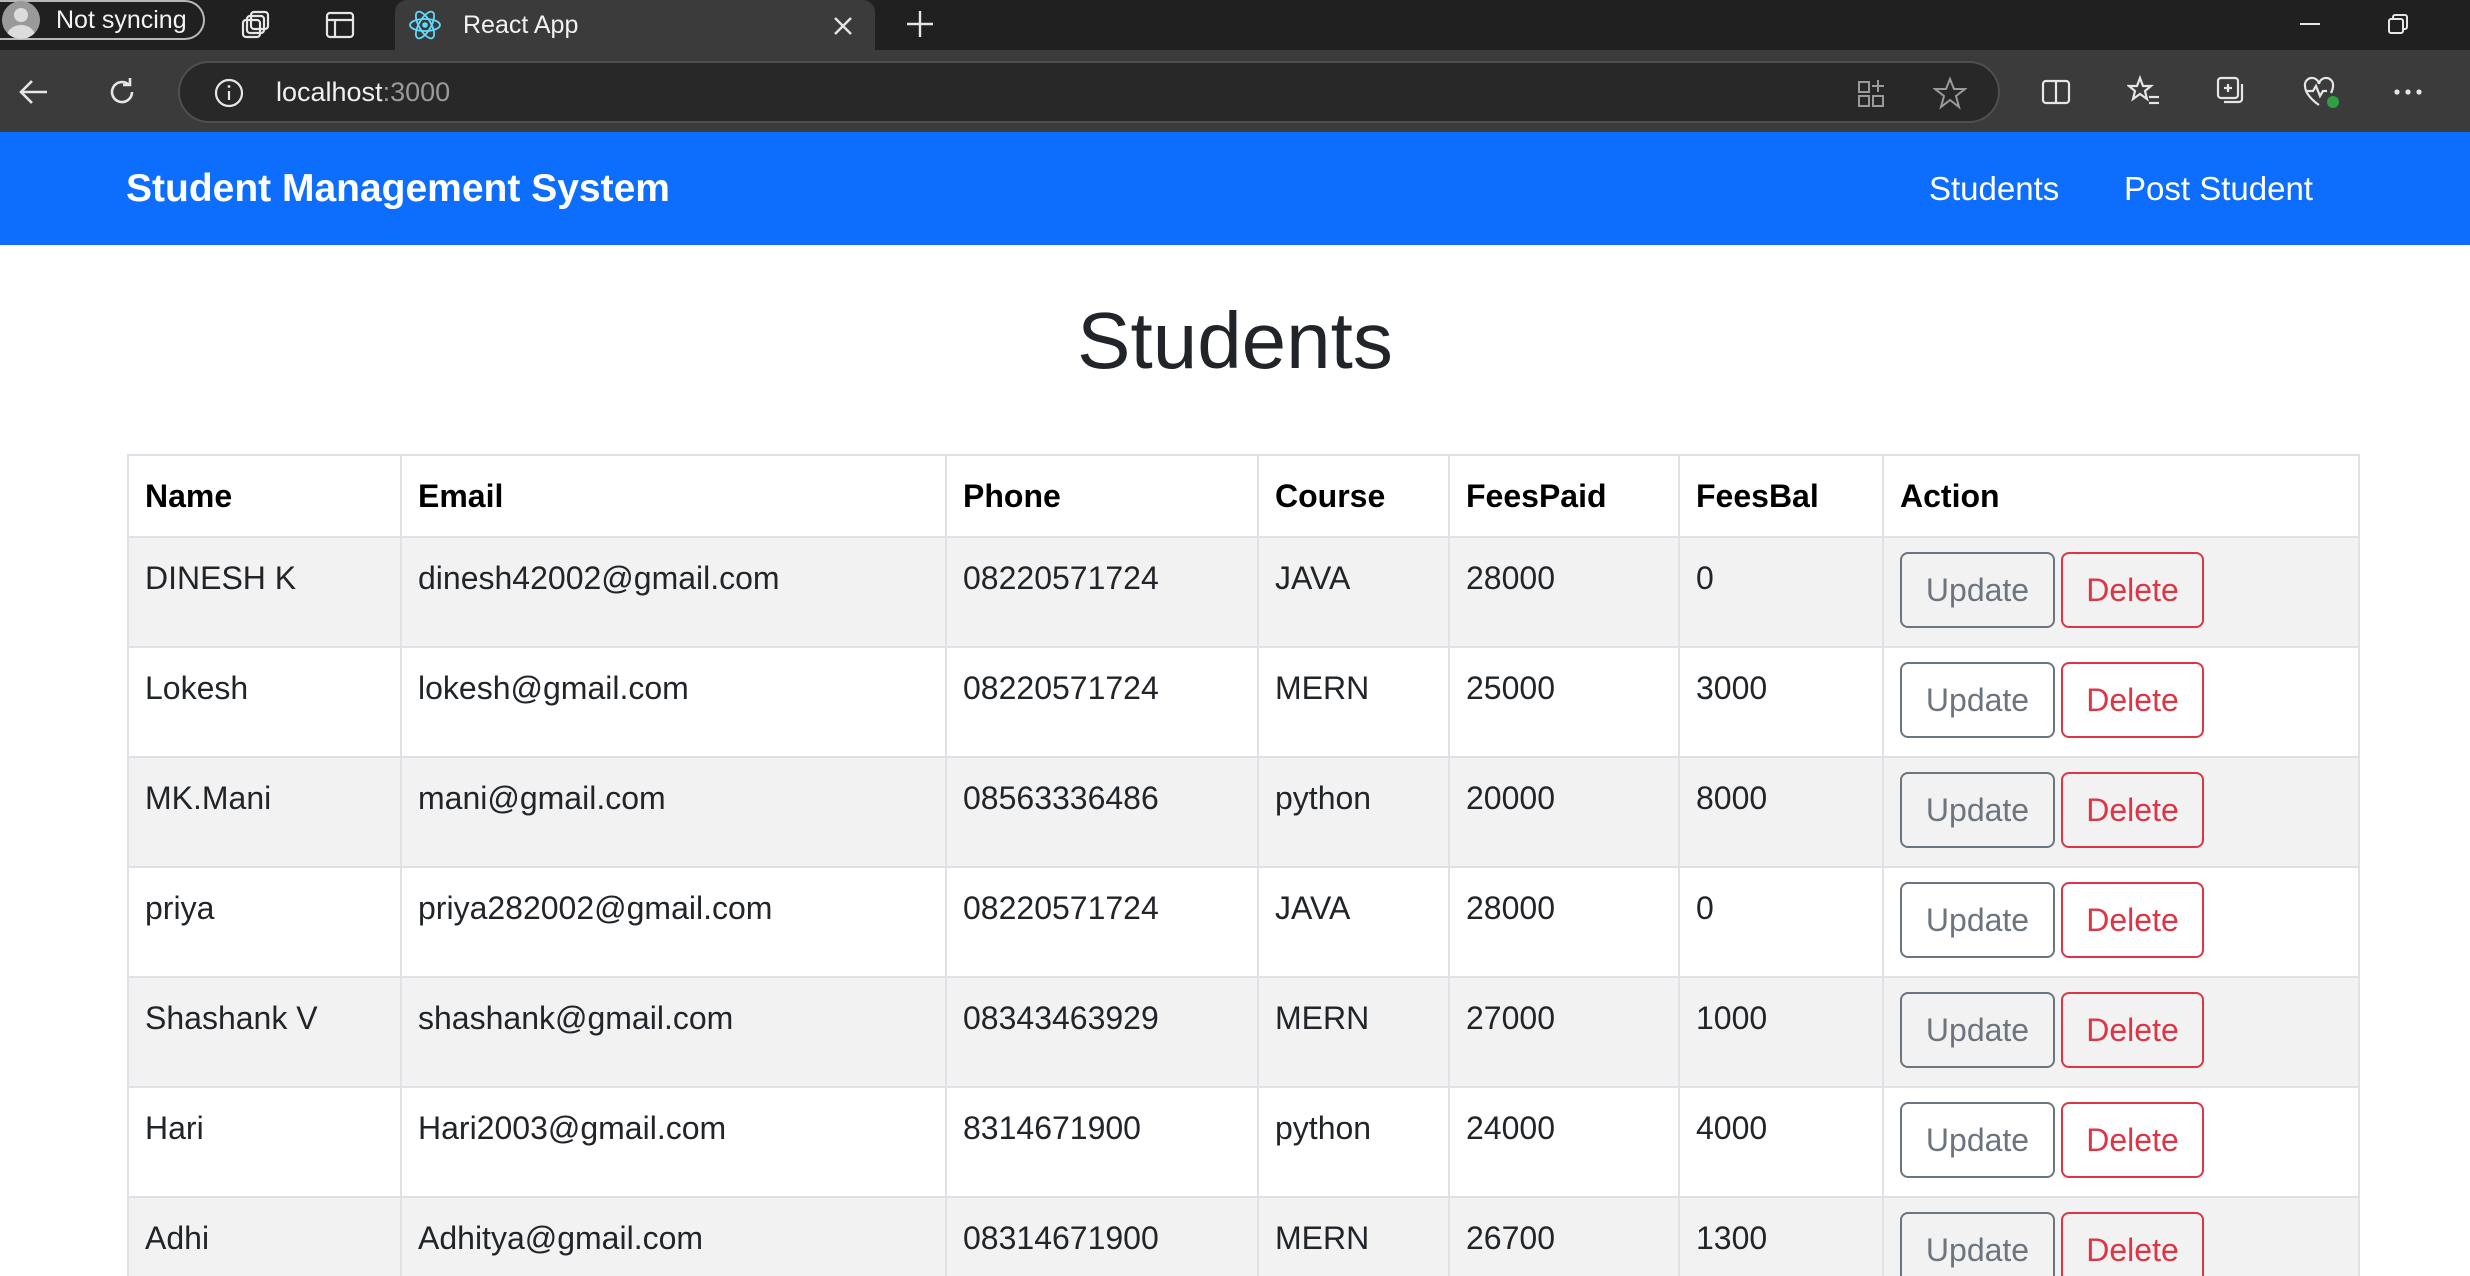 The width and height of the screenshot is (2470, 1276). Describe the element at coordinates (1781, 1236) in the screenshot. I see `cell-fees-bal: 1300` at that location.